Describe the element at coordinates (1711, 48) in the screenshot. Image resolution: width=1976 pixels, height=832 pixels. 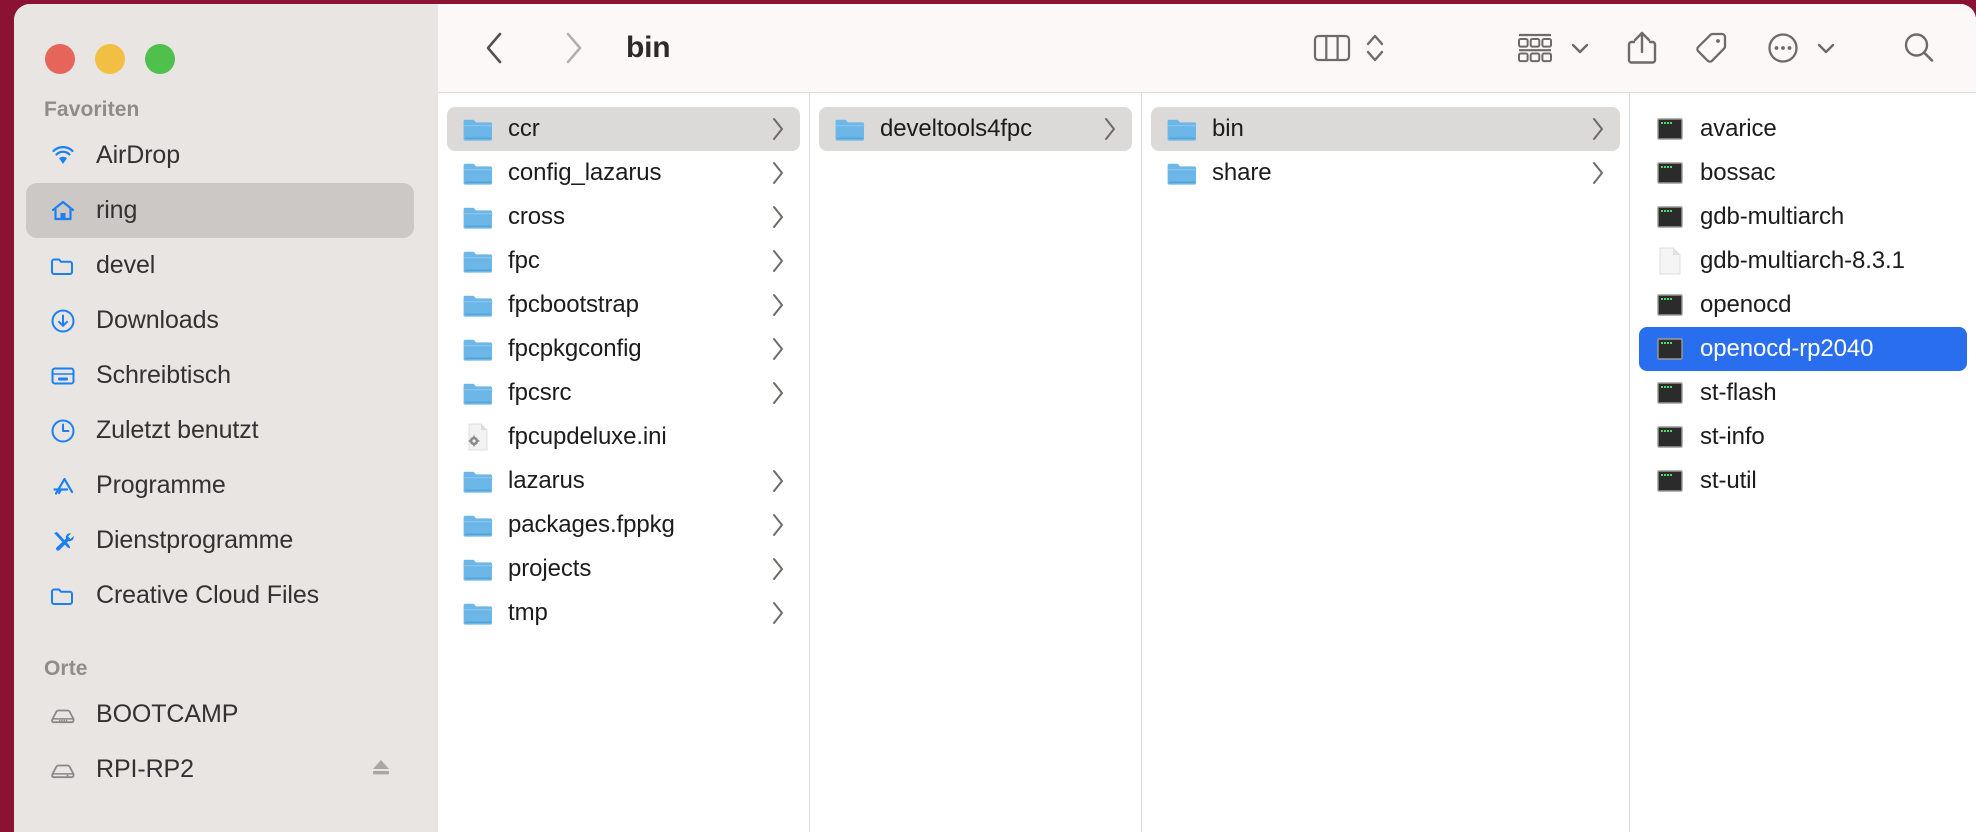
I see `tags-button` at that location.